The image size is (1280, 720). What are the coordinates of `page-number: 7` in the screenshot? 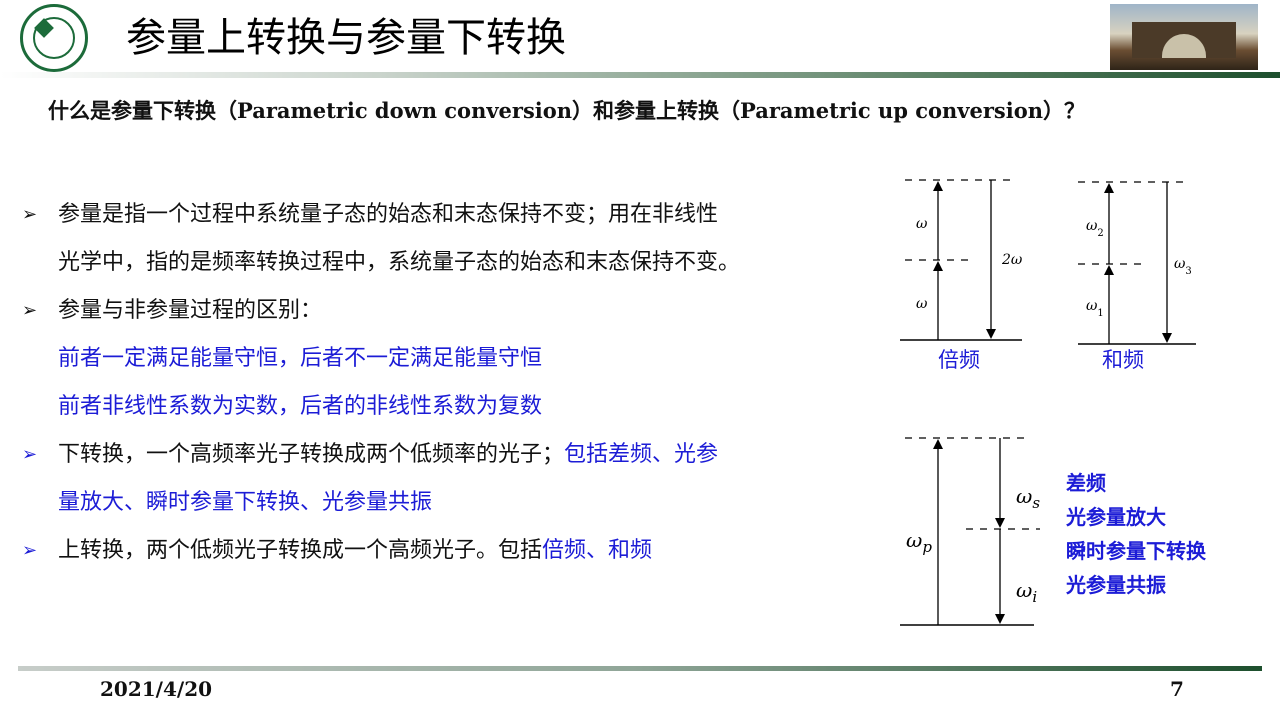 It's located at (1177, 689).